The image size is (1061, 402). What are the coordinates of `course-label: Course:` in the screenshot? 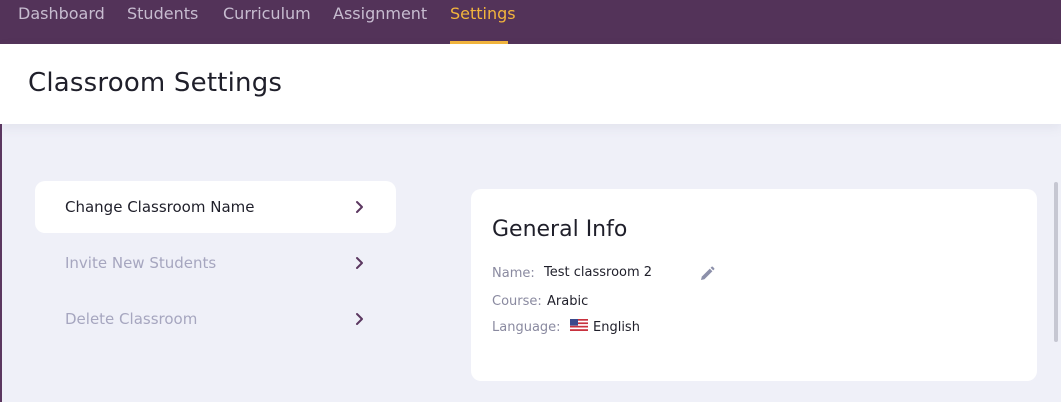 It's located at (517, 301).